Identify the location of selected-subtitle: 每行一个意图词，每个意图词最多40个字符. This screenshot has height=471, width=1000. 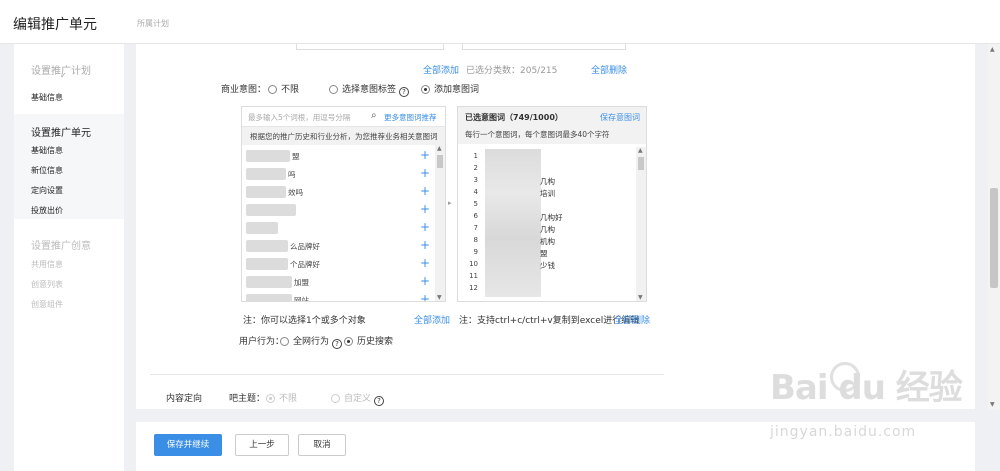
(537, 134).